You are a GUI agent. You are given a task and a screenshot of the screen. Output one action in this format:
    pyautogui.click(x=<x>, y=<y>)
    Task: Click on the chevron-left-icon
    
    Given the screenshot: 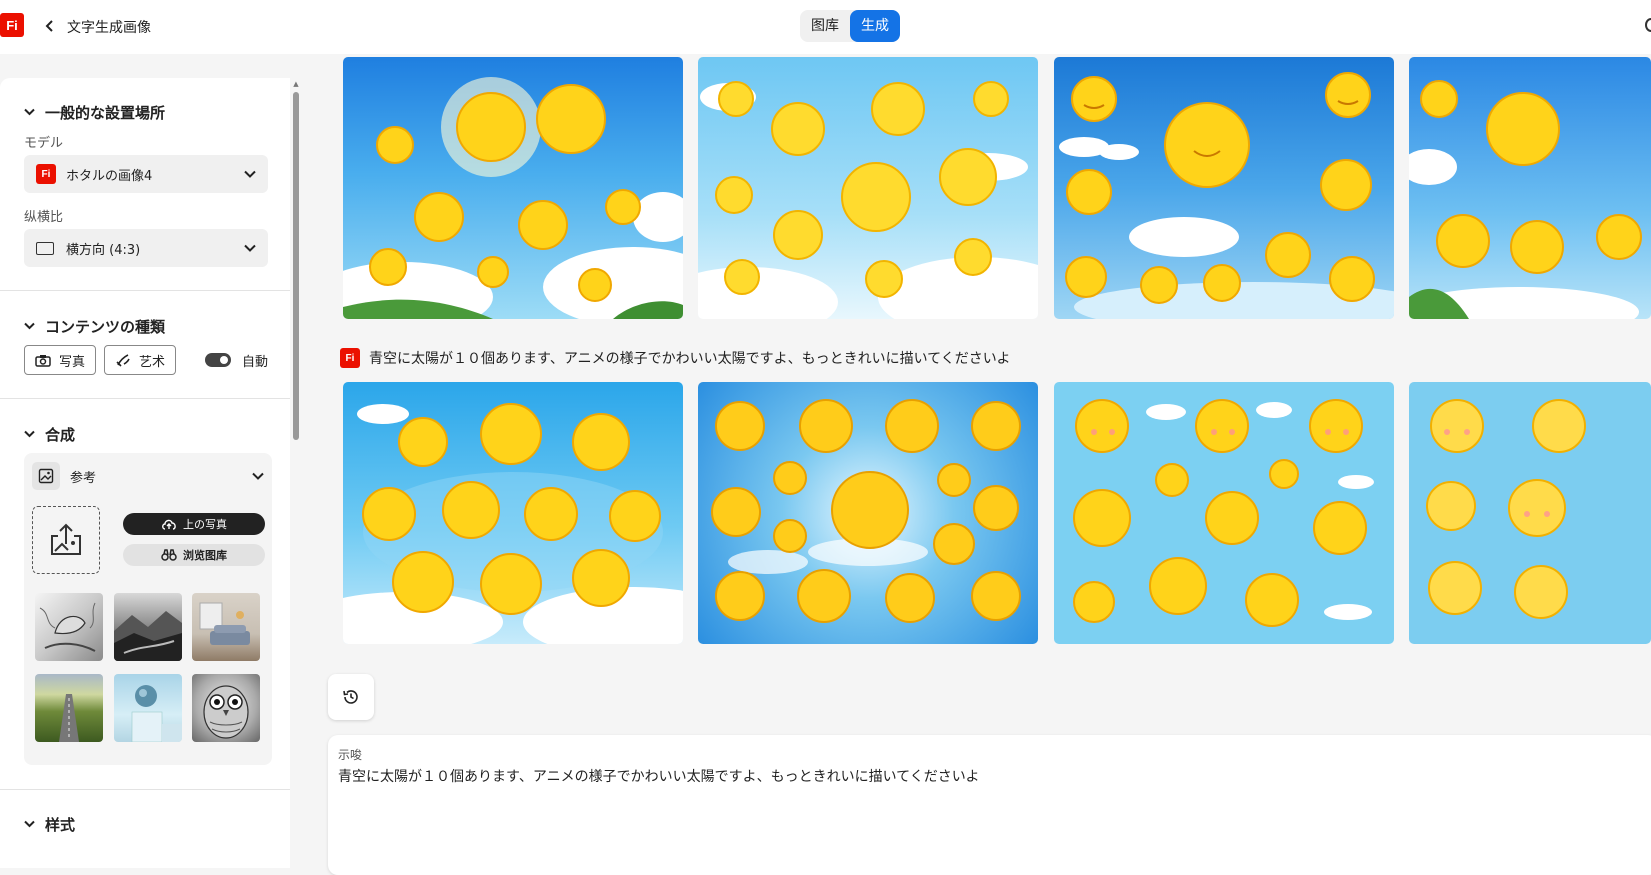 What is the action you would take?
    pyautogui.click(x=49, y=26)
    